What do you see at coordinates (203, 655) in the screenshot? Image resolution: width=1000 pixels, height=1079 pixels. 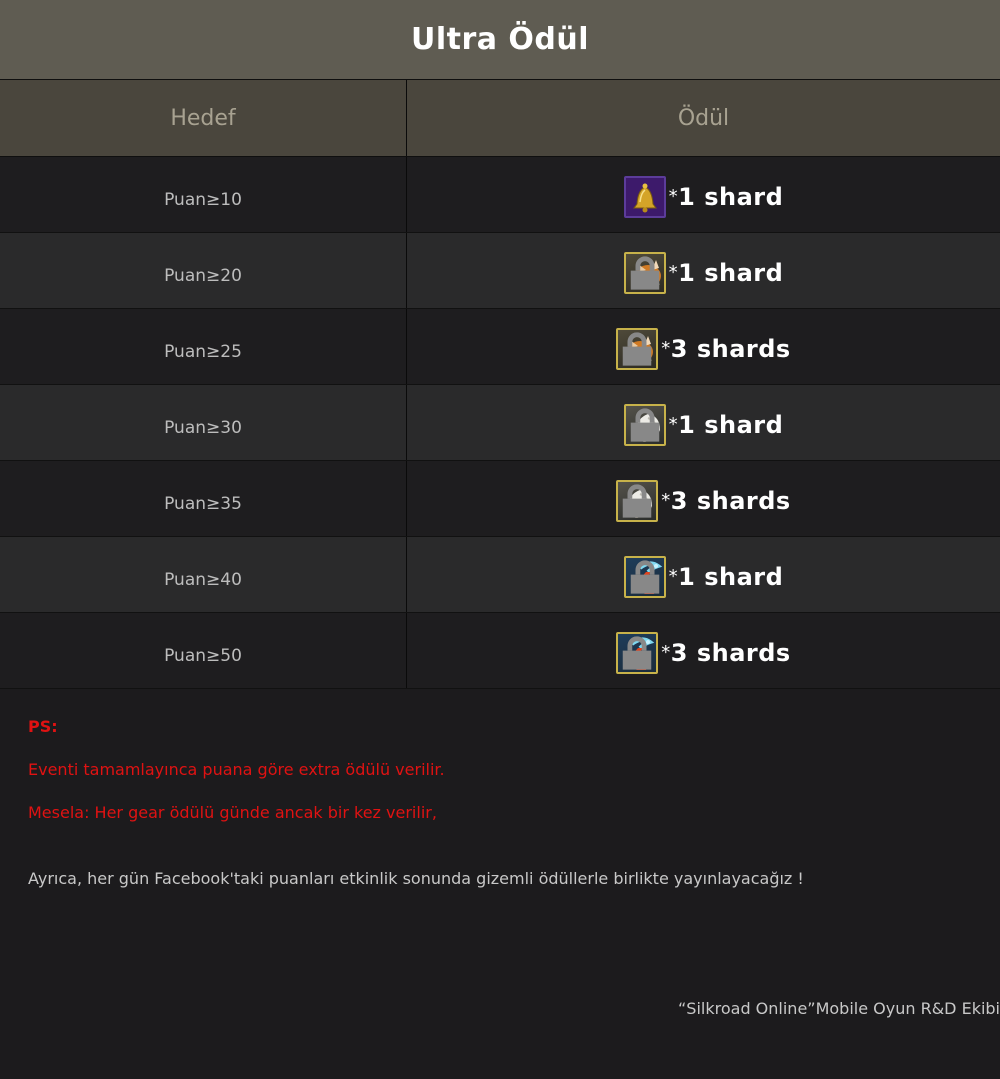 I see `target-cell: Puan≥50` at bounding box center [203, 655].